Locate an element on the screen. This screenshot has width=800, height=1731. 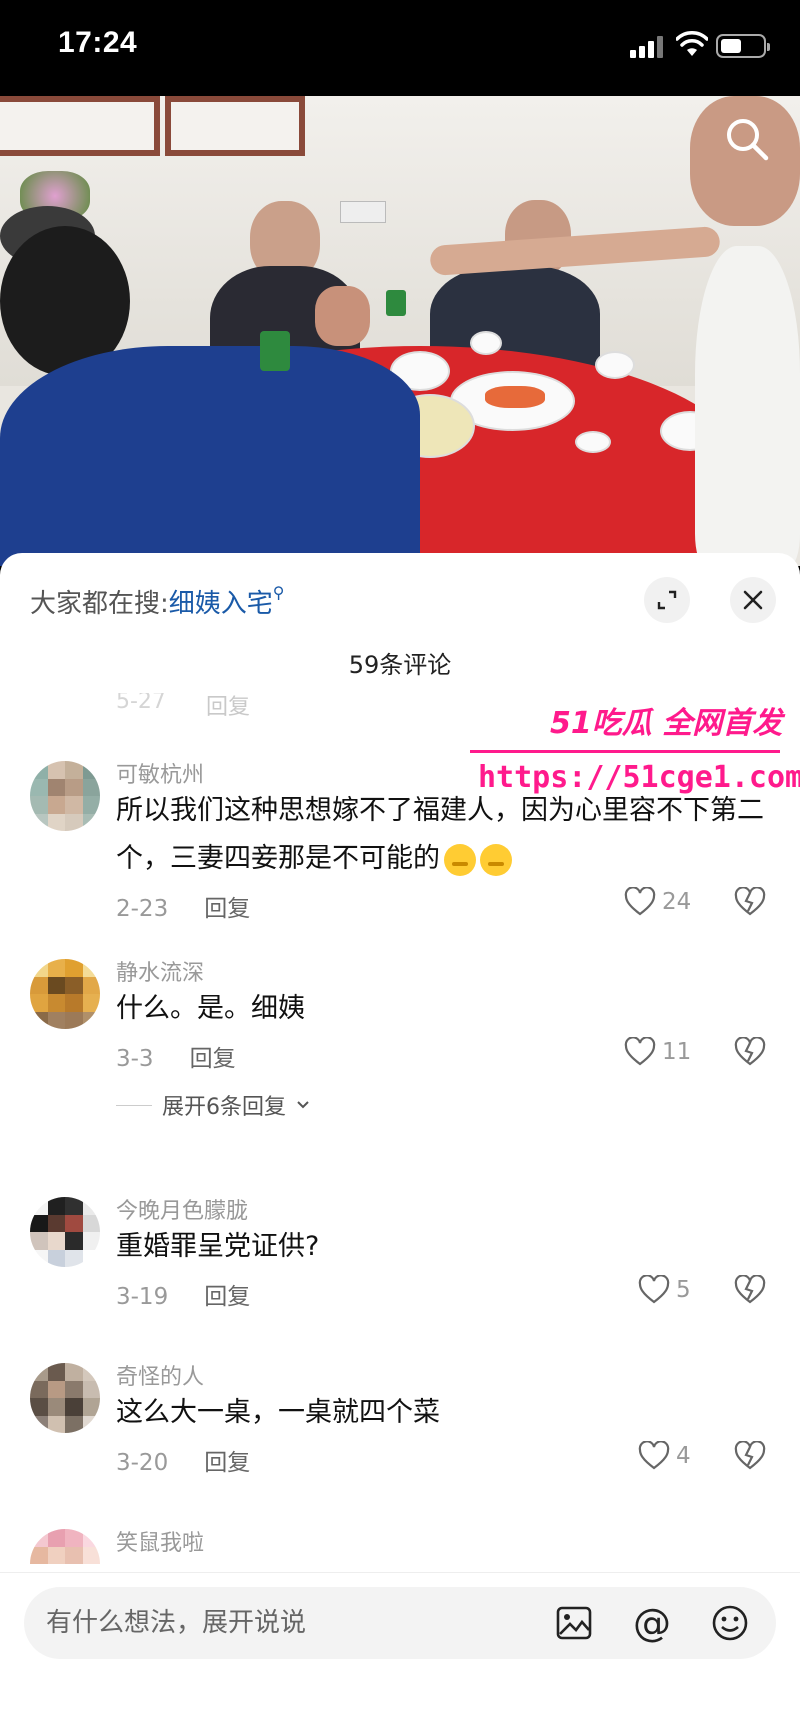
comment-input-container: @ is located at coordinates (400, 1623).